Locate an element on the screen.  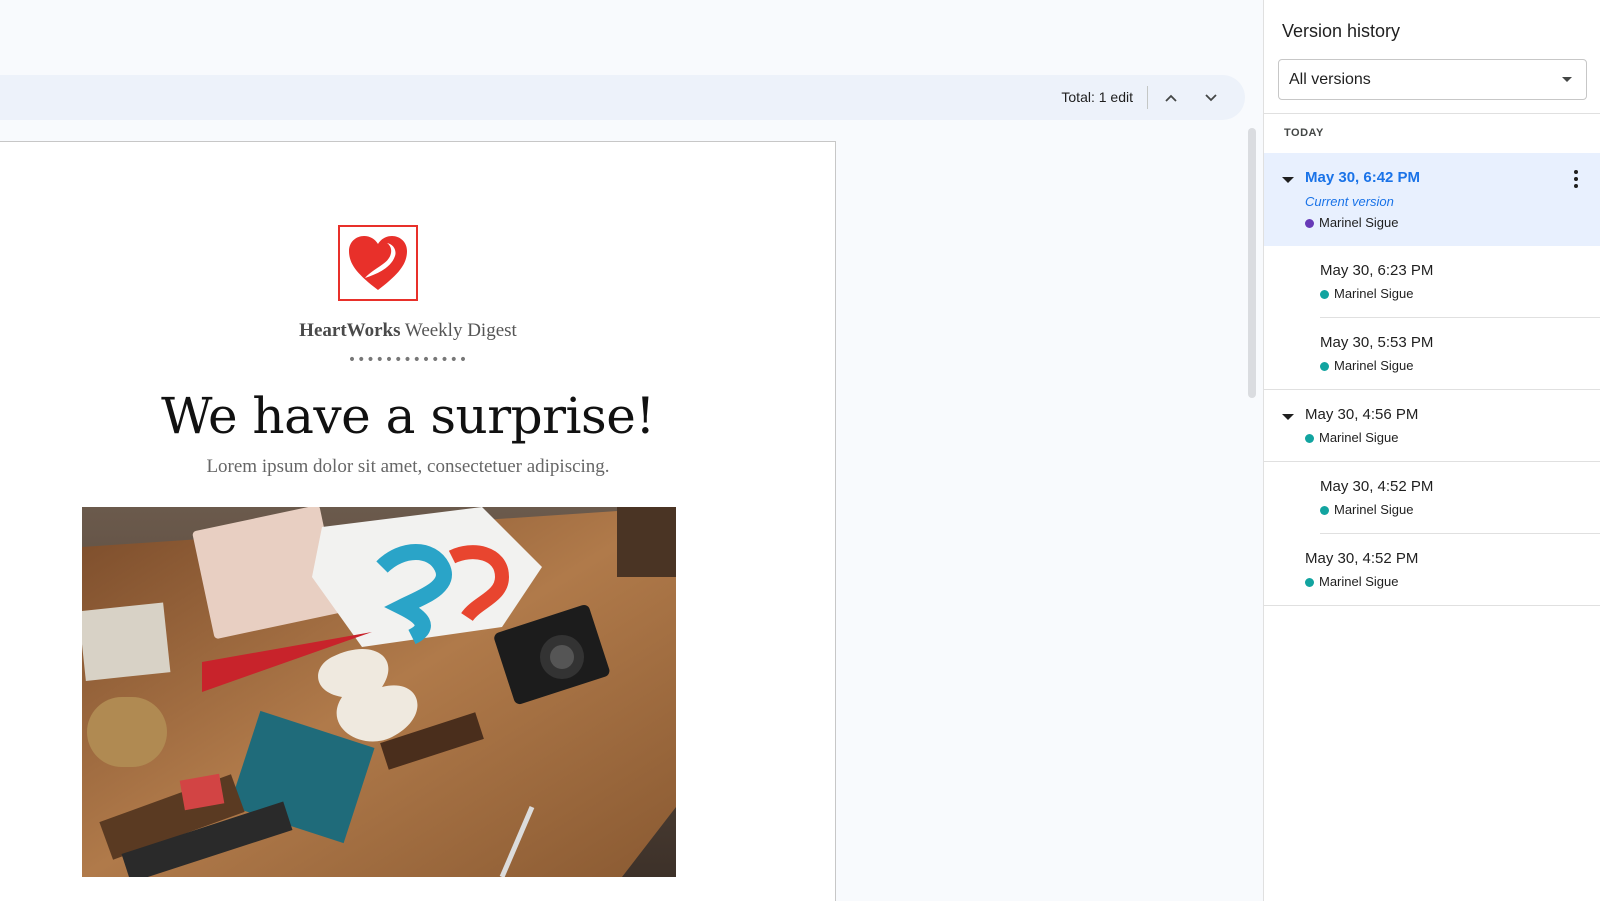
panel-divider is located at coordinates (1432, 113).